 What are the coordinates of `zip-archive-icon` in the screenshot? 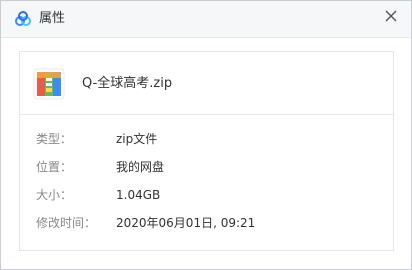 It's located at (49, 84).